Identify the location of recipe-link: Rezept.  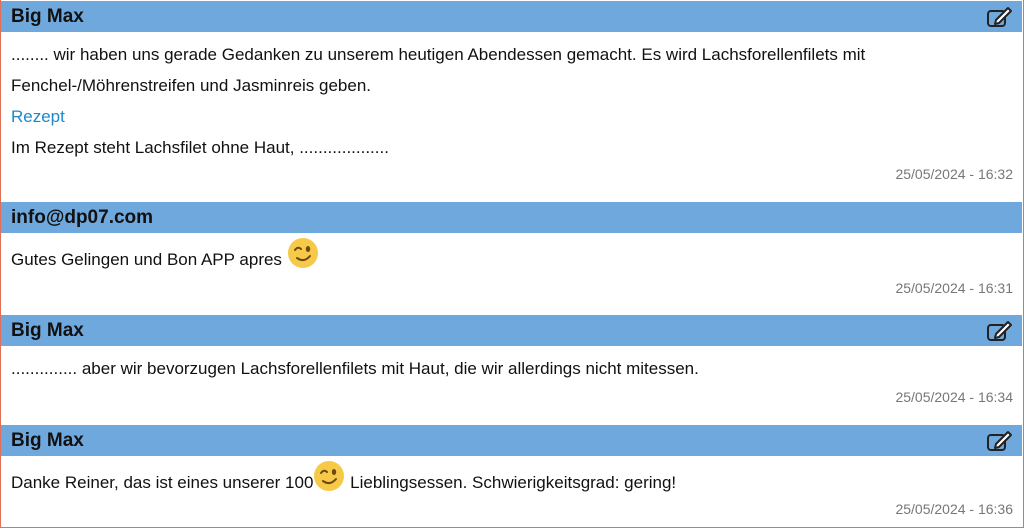
(38, 116).